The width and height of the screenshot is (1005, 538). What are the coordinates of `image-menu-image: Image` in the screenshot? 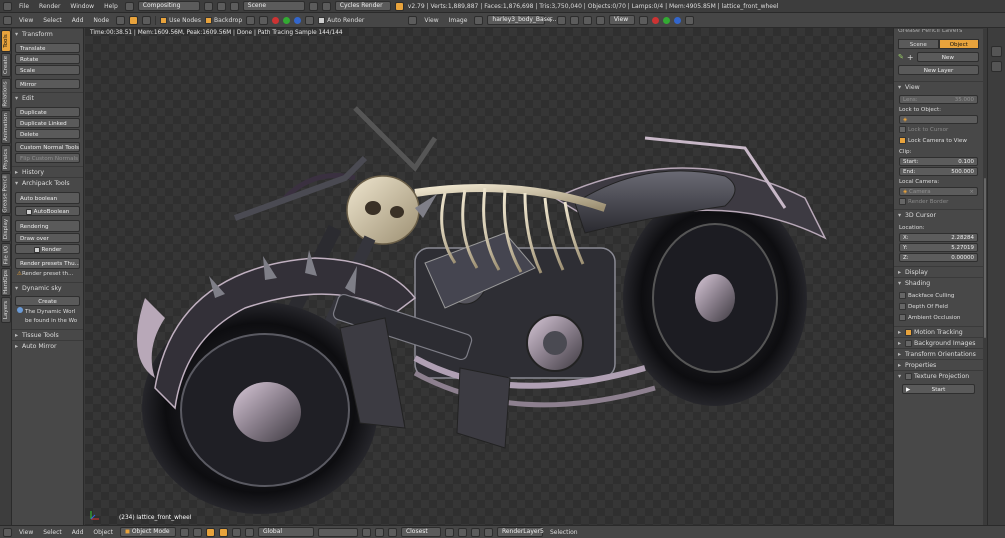 It's located at (458, 20).